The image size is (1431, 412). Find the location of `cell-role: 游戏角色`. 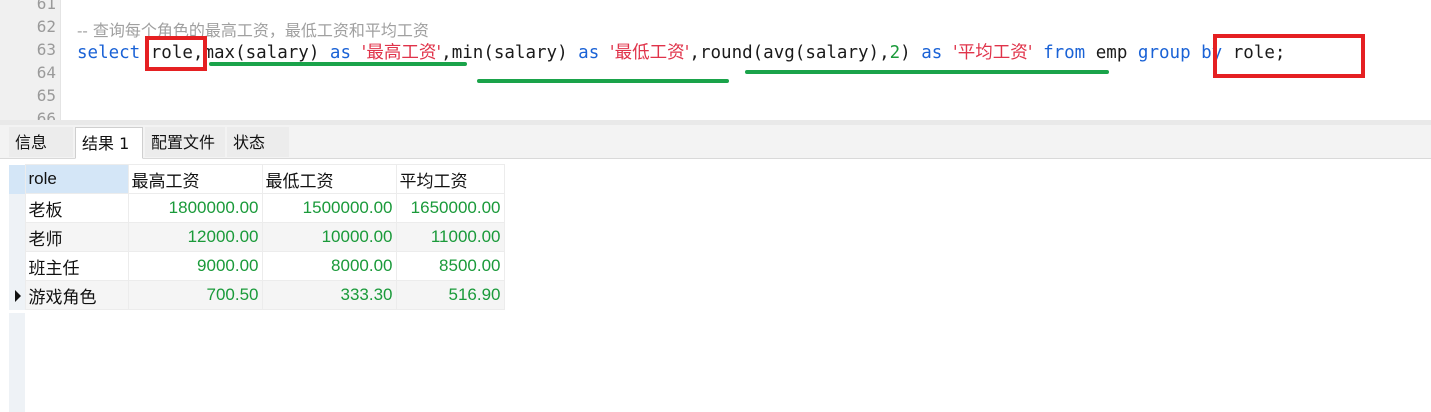

cell-role: 游戏角色 is located at coordinates (76, 295).